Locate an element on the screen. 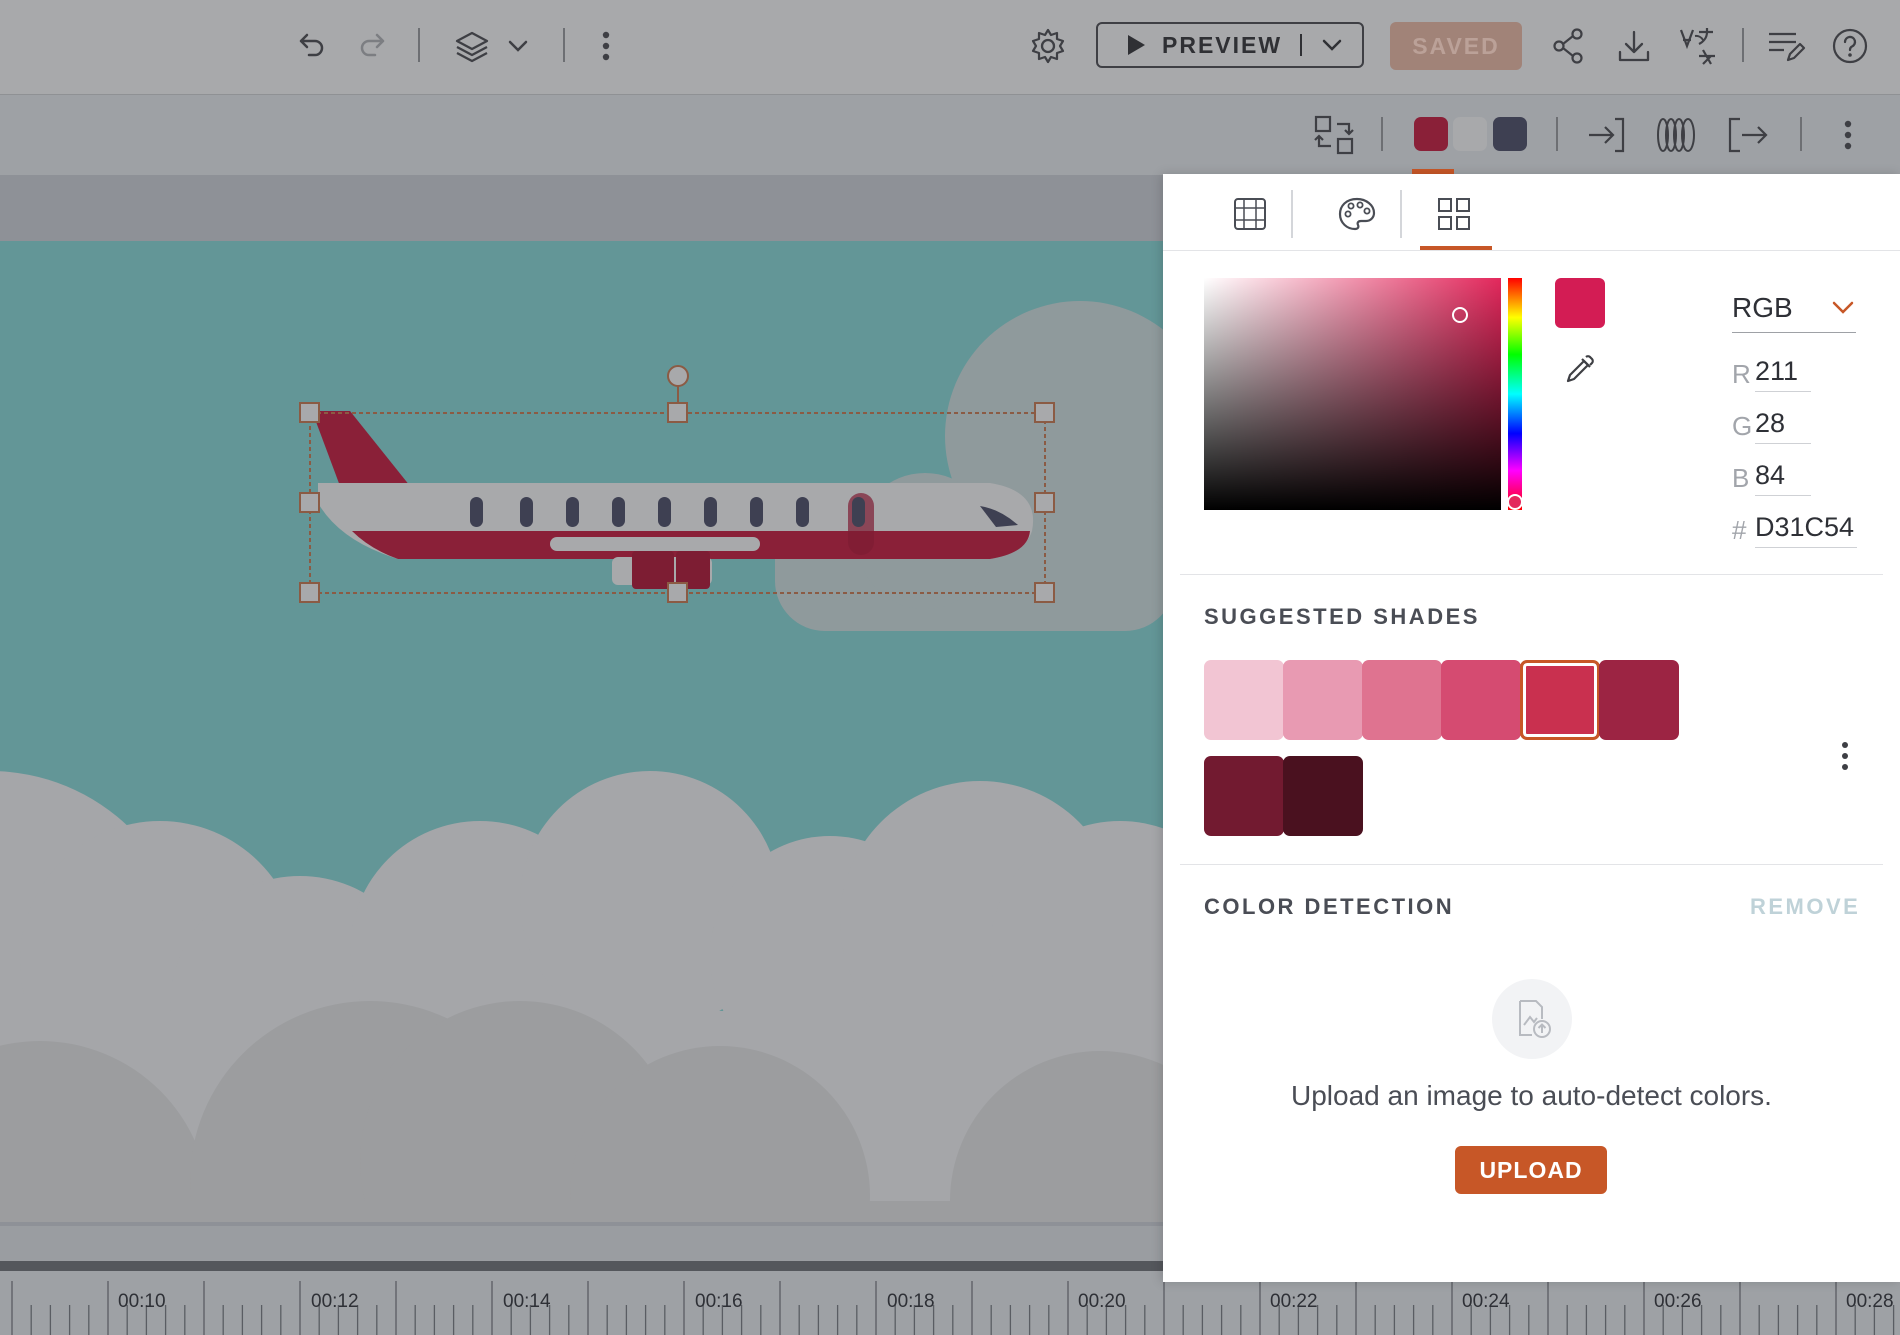 This screenshot has height=1335, width=1900. tab-palette is located at coordinates (1357, 214).